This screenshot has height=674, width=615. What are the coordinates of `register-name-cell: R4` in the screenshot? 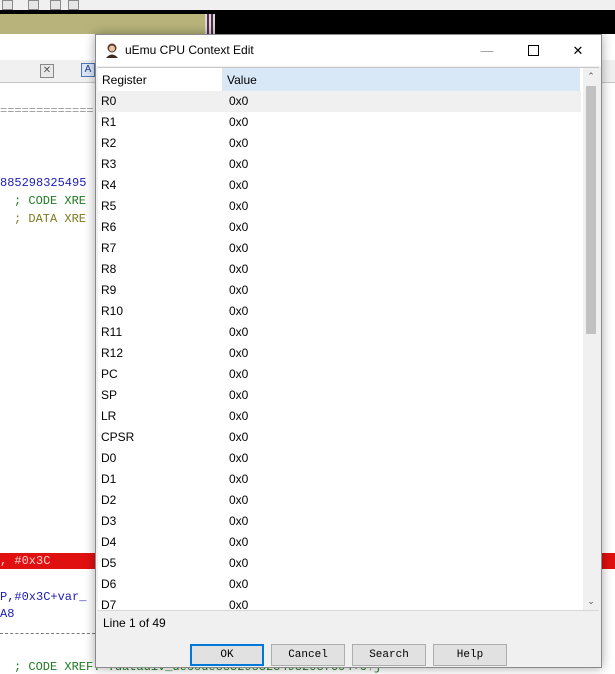 It's located at (109, 185).